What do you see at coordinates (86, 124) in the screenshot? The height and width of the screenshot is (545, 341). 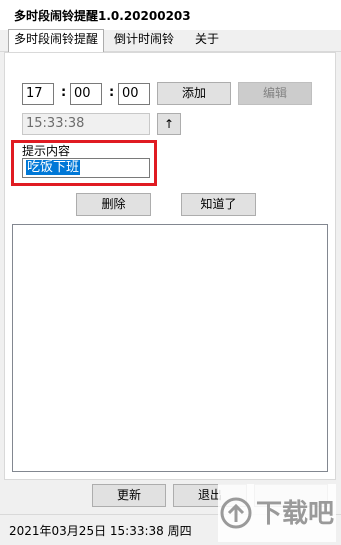 I see `current-time-field: 15:33:38` at bounding box center [86, 124].